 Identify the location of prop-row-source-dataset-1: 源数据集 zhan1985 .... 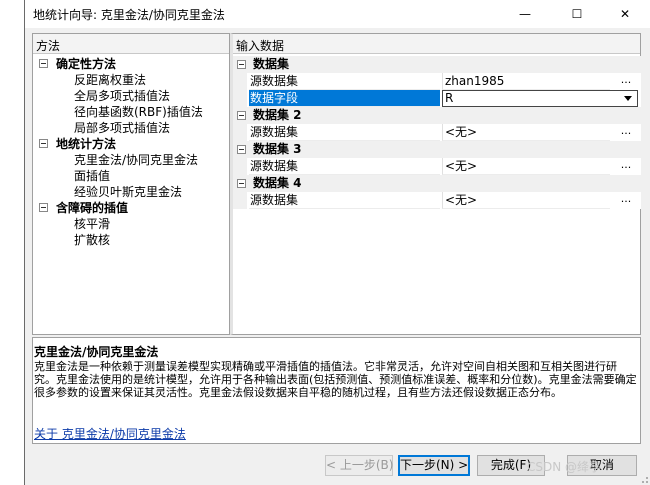
(437, 81).